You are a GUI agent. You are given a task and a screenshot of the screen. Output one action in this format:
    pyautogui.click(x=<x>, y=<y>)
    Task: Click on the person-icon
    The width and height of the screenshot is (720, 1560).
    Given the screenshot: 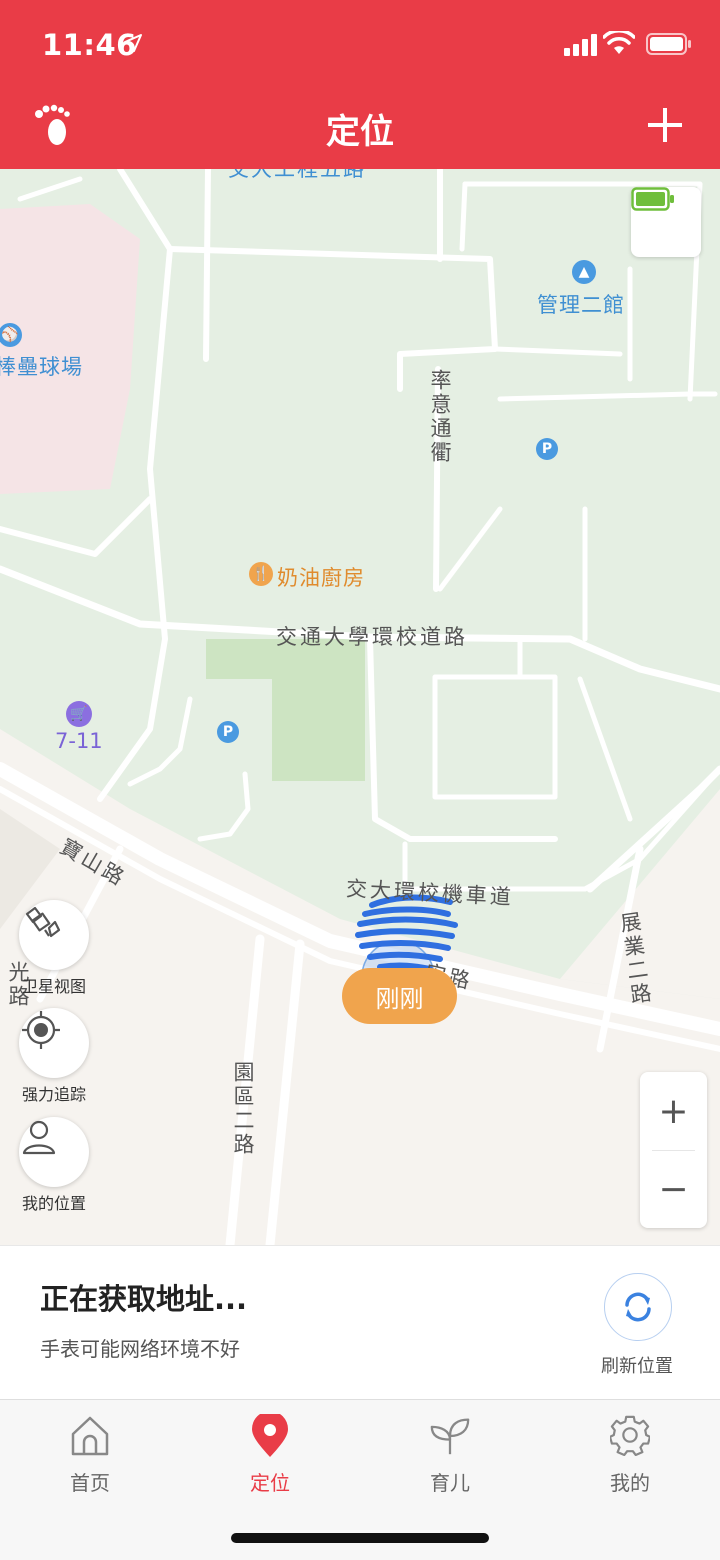 What is the action you would take?
    pyautogui.click(x=39, y=1137)
    